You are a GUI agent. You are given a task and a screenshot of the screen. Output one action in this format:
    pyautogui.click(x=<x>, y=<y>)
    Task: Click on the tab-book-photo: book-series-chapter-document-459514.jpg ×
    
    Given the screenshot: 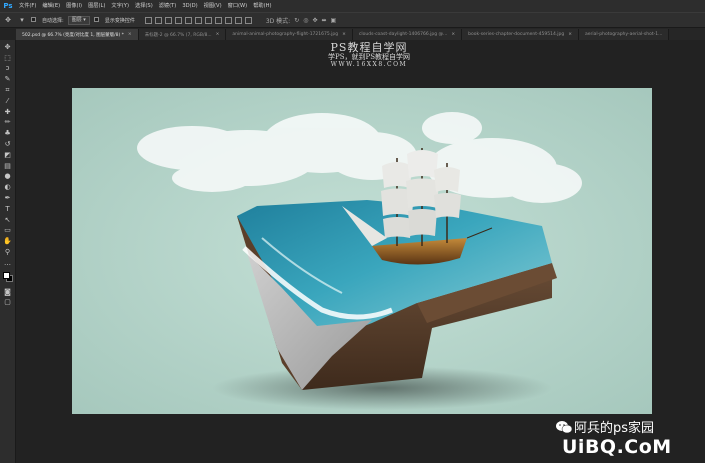 What is the action you would take?
    pyautogui.click(x=520, y=34)
    